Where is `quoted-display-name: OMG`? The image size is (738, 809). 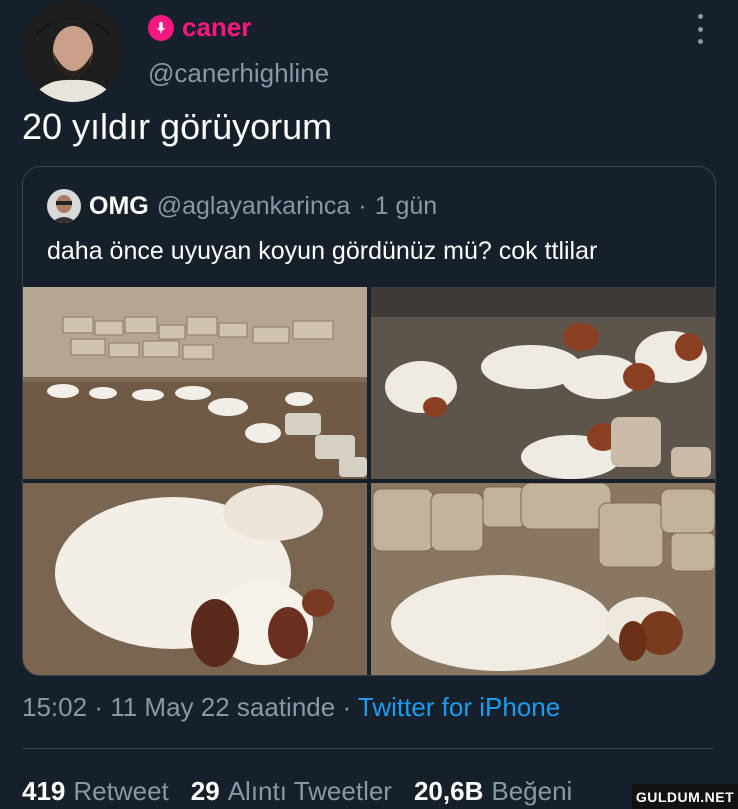 quoted-display-name: OMG is located at coordinates (119, 206).